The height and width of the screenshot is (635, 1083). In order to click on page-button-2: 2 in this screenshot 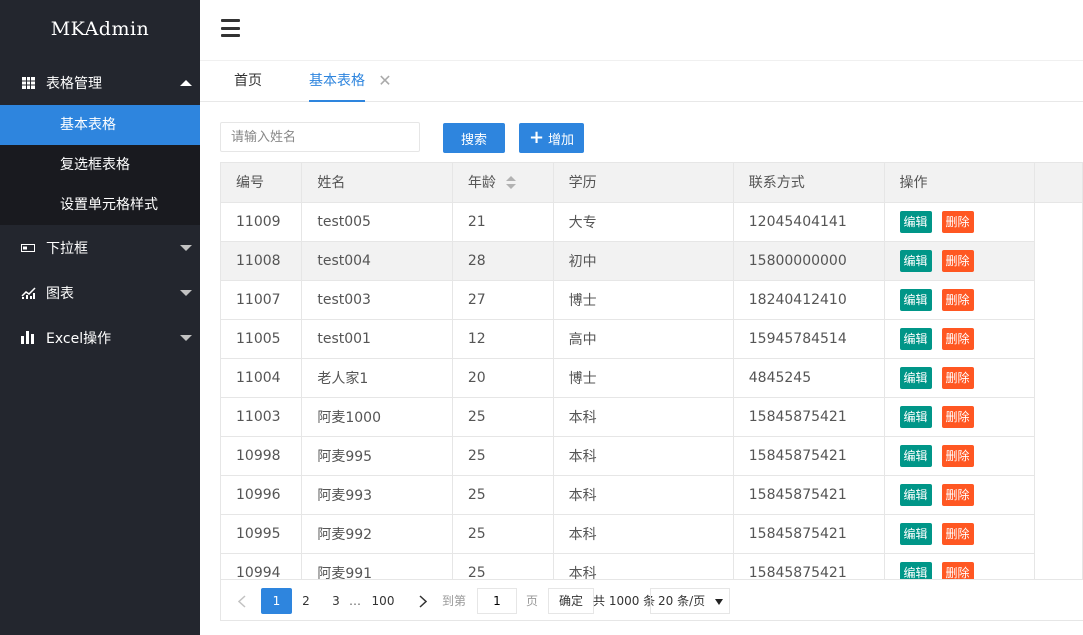, I will do `click(306, 601)`.